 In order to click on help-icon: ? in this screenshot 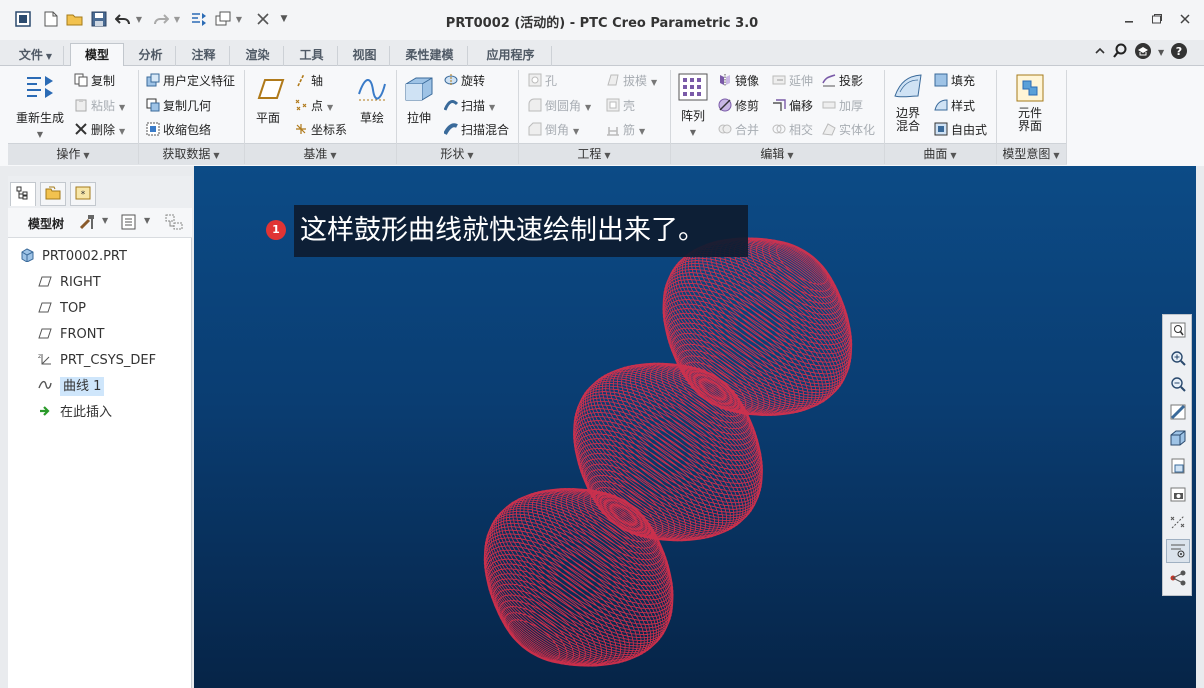, I will do `click(1179, 52)`.